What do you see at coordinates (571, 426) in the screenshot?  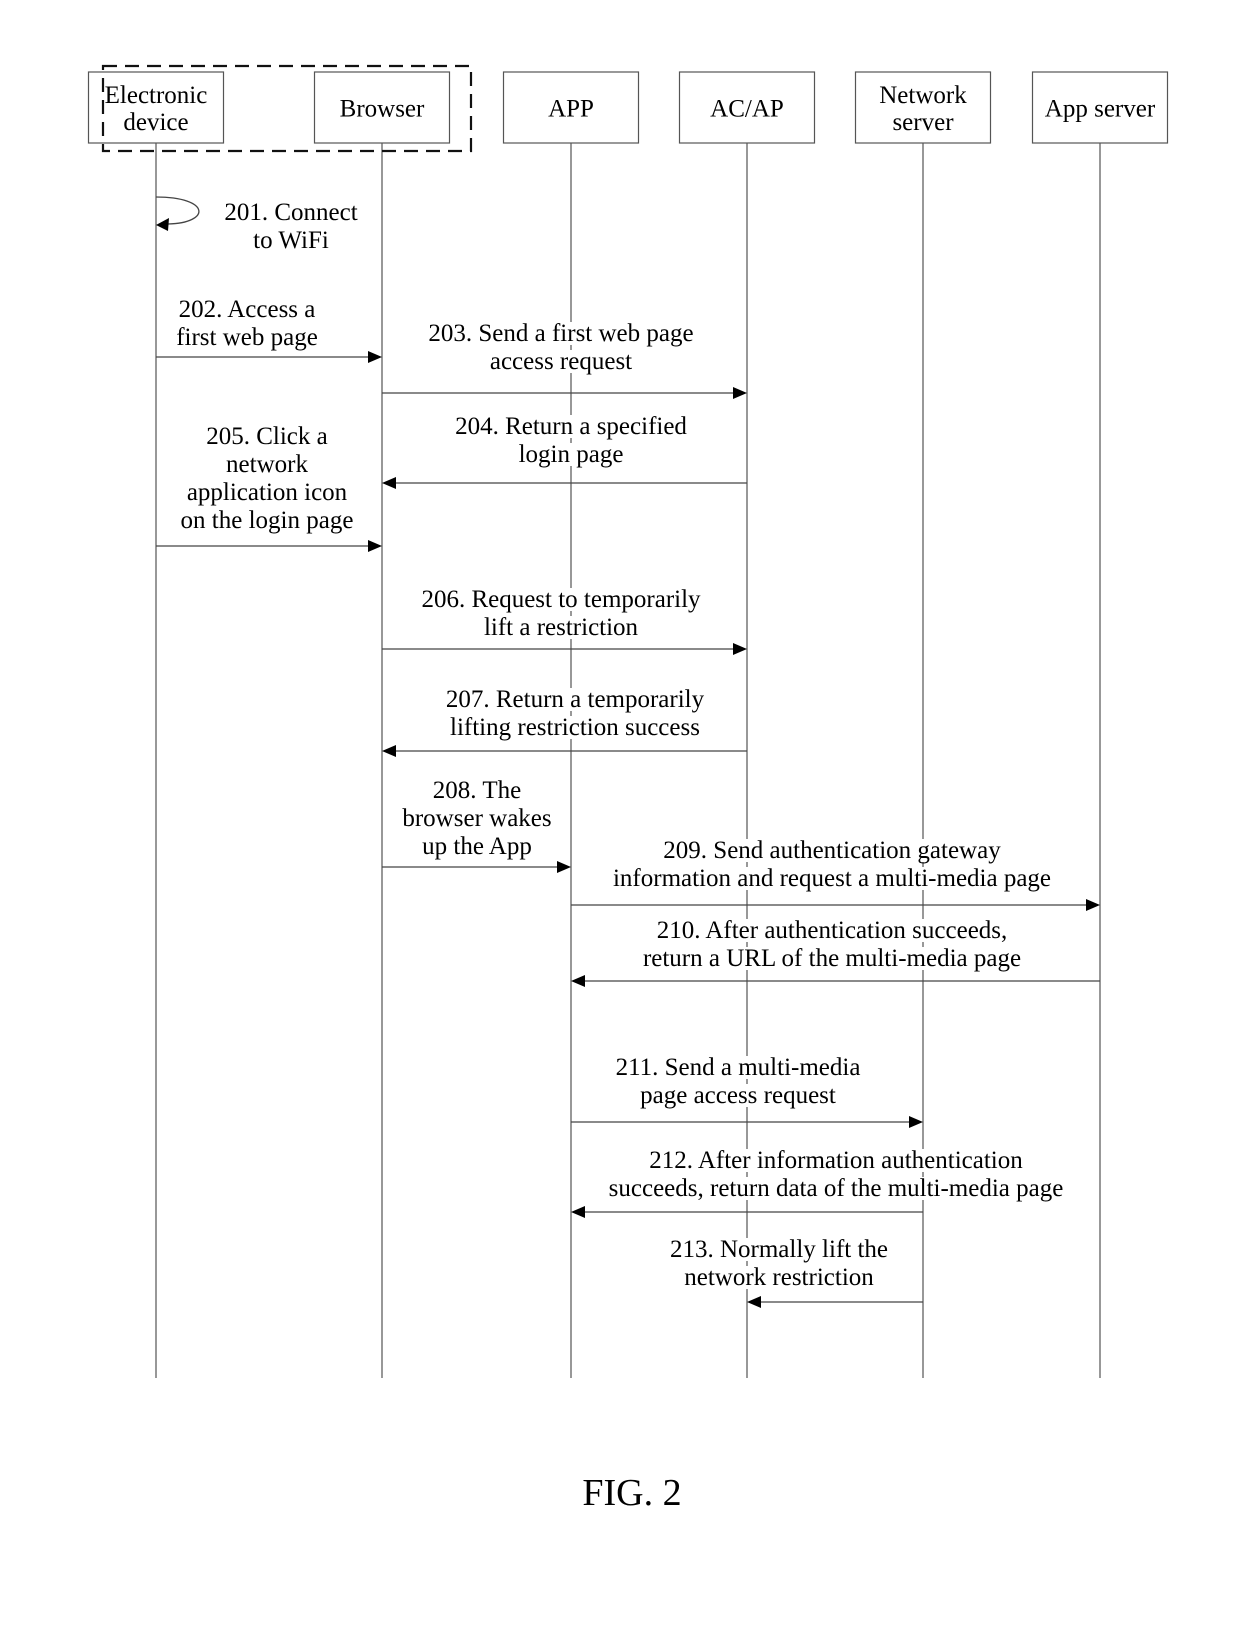 I see `message-label-line: 204. Return a specified` at bounding box center [571, 426].